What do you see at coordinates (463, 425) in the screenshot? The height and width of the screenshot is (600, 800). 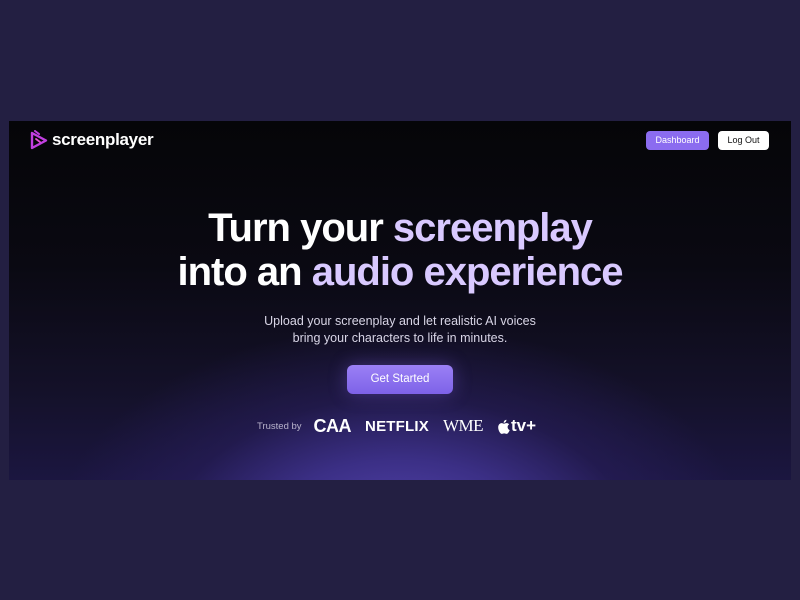 I see `wme-logo: WME` at bounding box center [463, 425].